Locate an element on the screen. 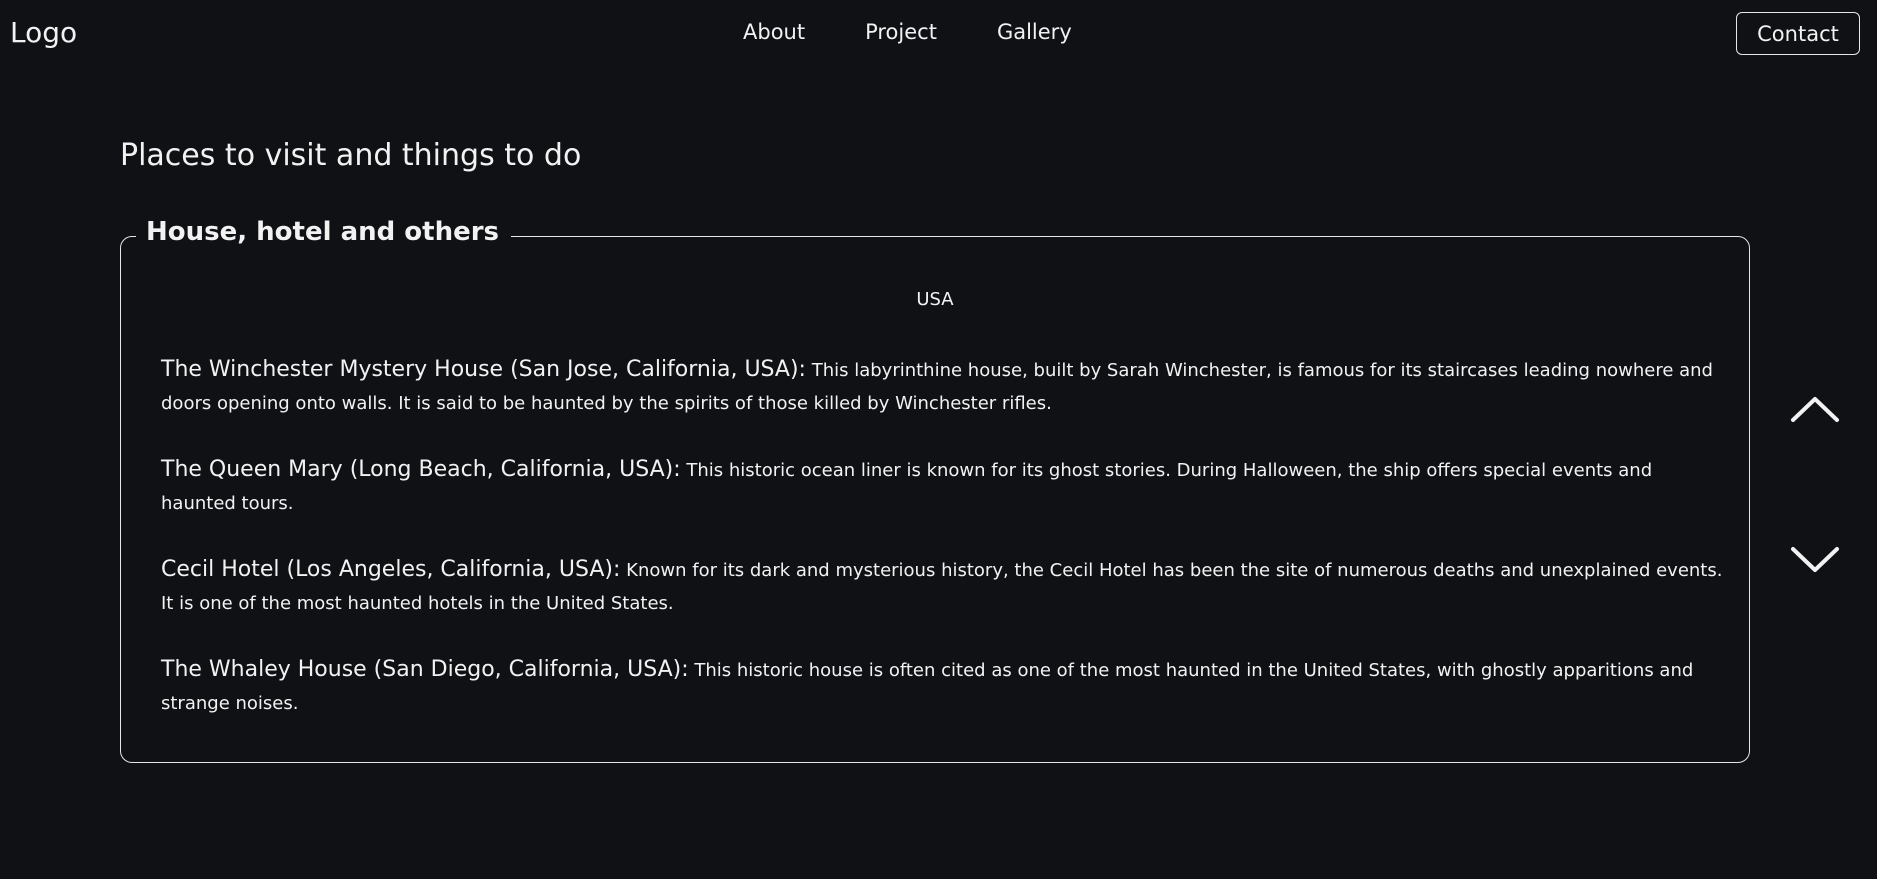 Image resolution: width=1877 pixels, height=879 pixels. page-title: Places to visit and things to do is located at coordinates (351, 155).